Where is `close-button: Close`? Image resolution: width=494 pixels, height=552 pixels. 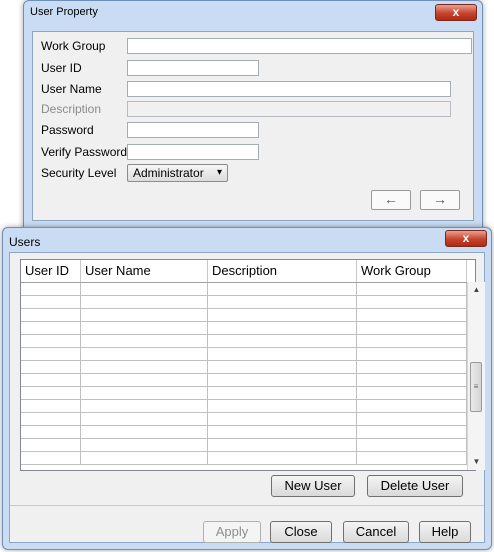 close-button: Close is located at coordinates (301, 532).